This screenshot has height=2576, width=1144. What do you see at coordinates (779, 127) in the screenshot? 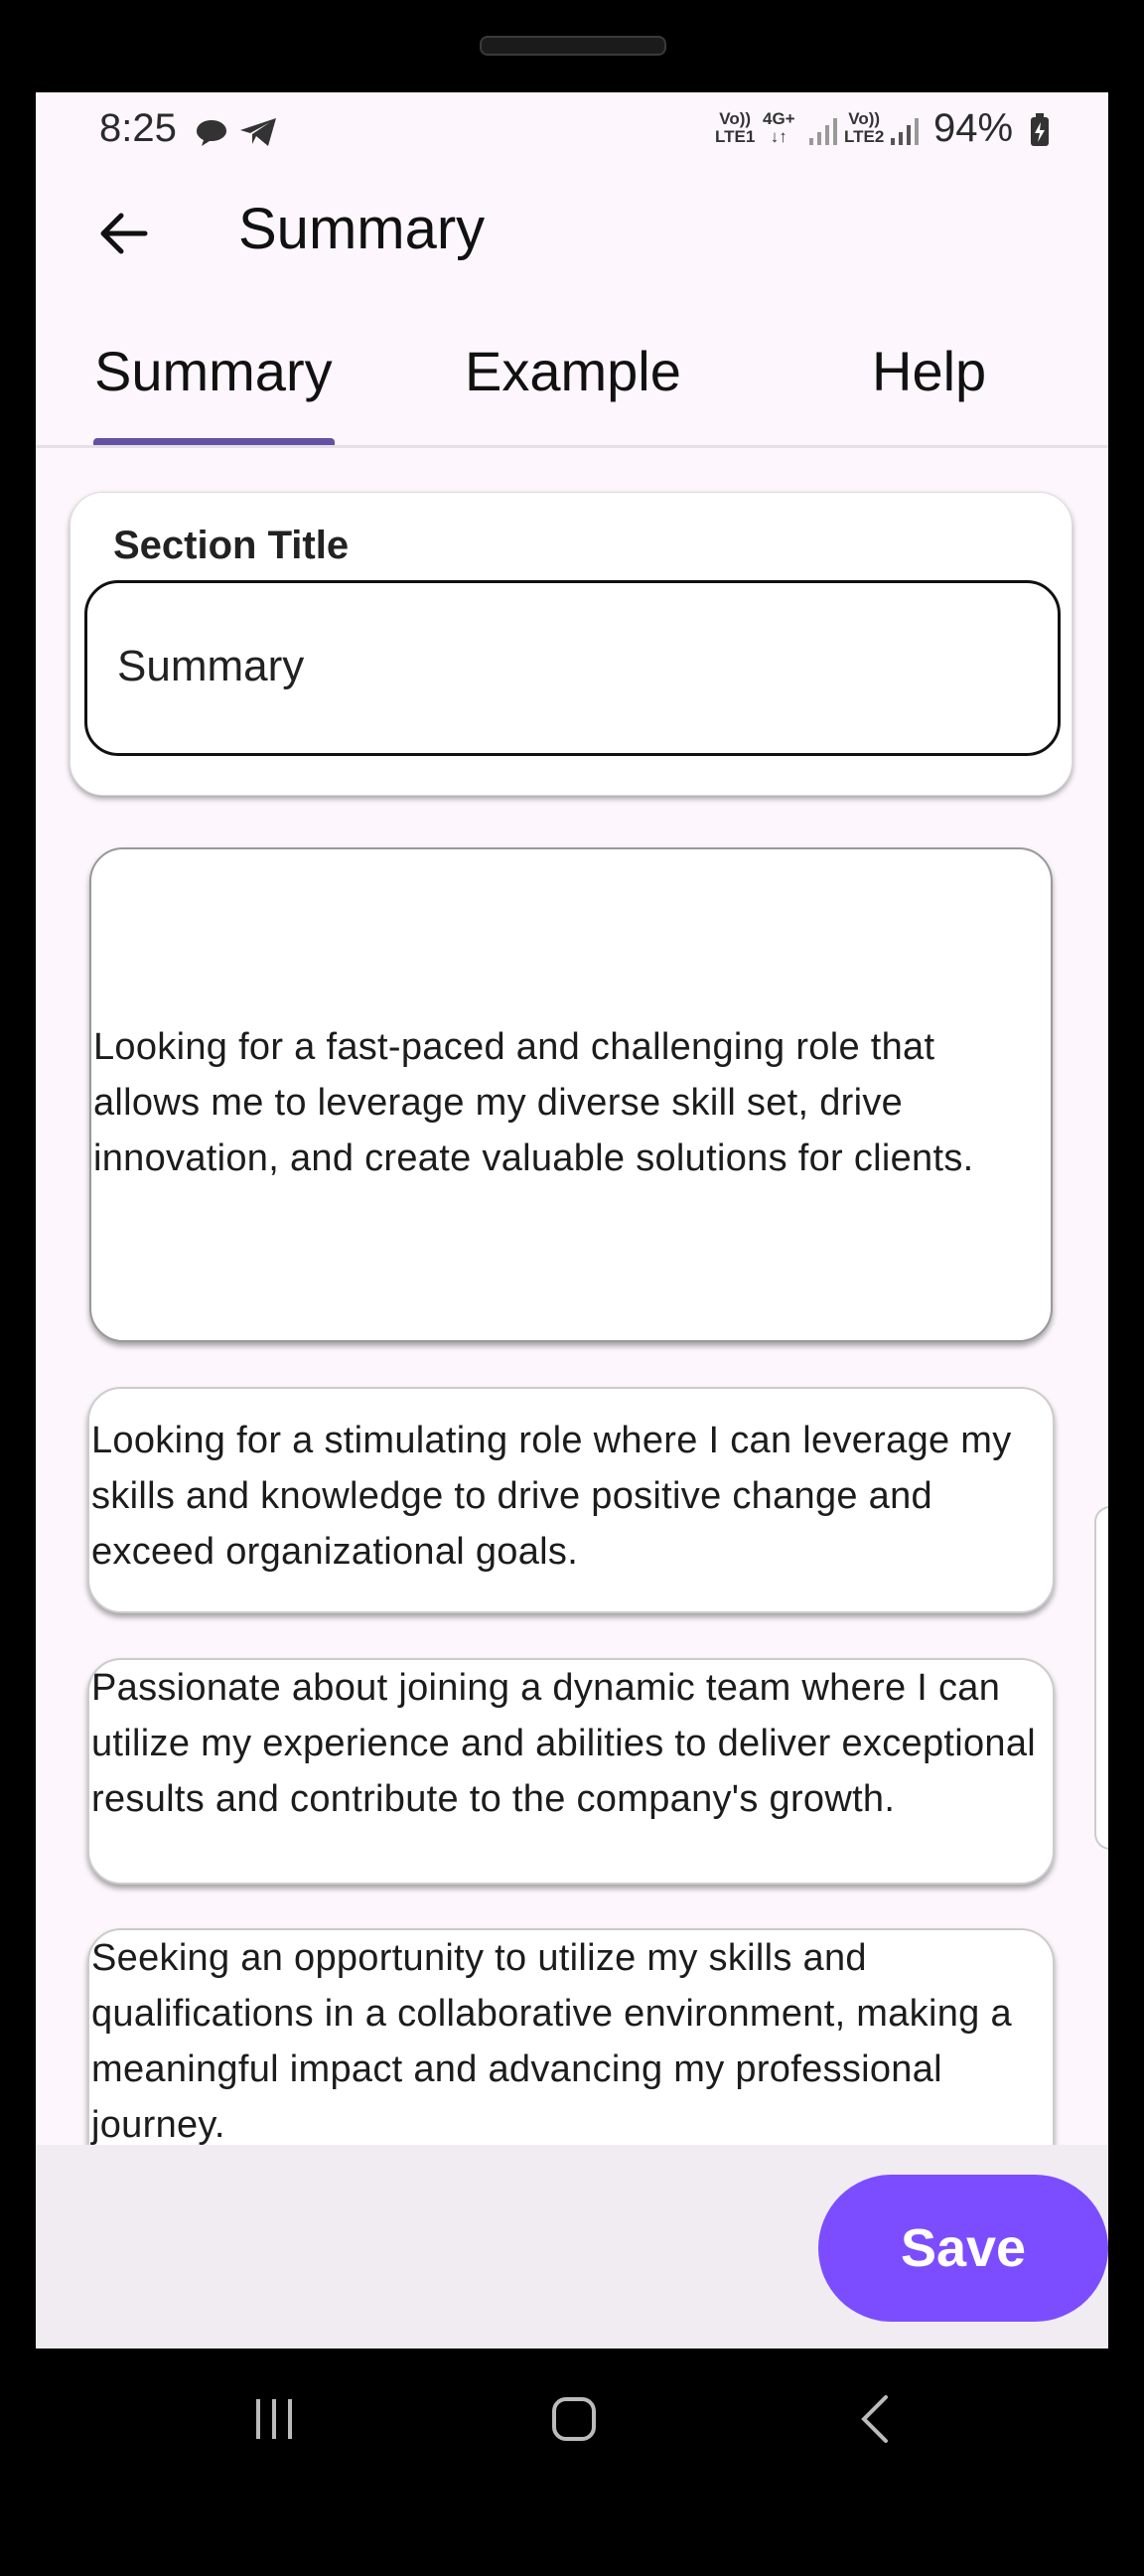
I see `network-type-label: 4G+ ↓↑` at bounding box center [779, 127].